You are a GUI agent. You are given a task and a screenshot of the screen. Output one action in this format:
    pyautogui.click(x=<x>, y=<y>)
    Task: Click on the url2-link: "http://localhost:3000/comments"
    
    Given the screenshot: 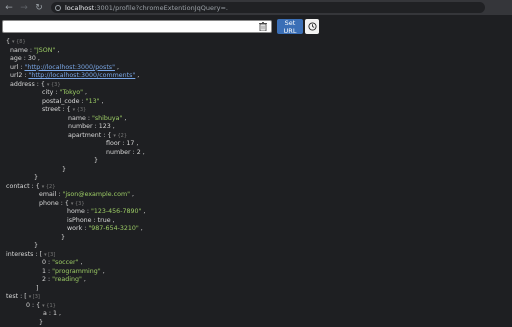 What is the action you would take?
    pyautogui.click(x=81, y=75)
    